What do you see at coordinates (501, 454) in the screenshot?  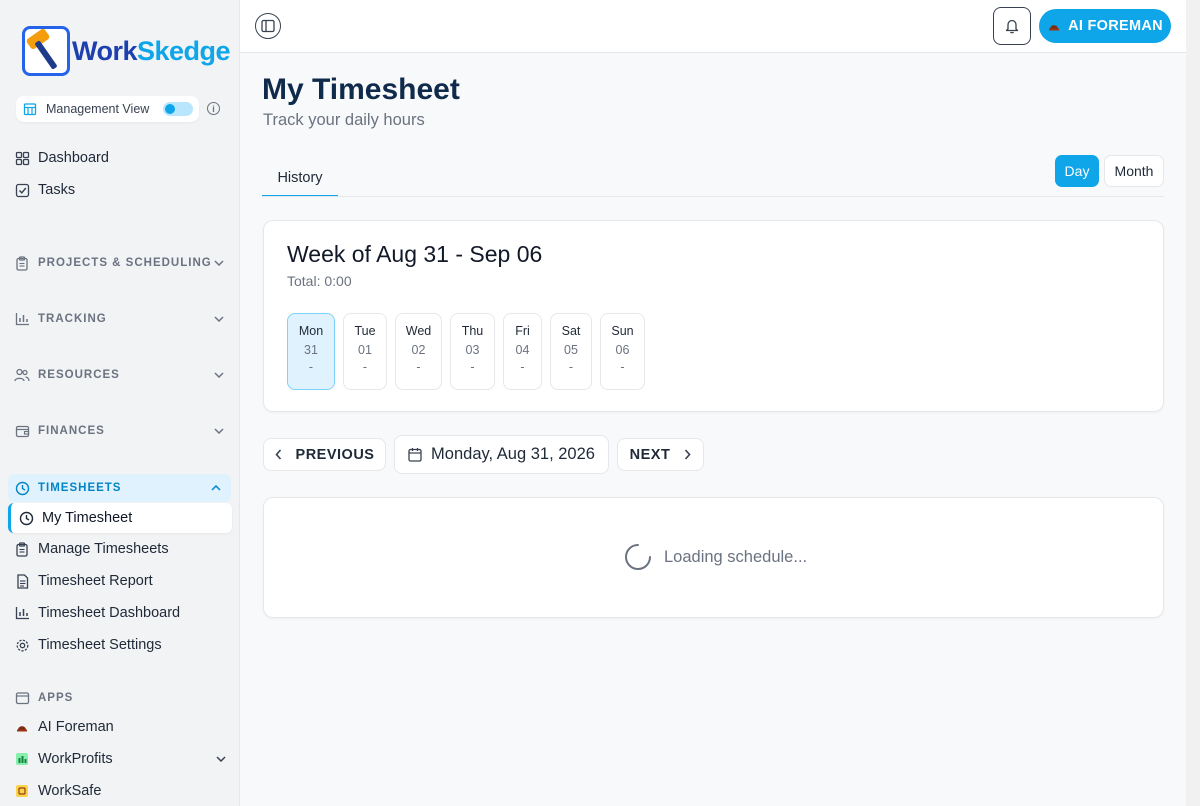 I see `date-picker-button: Monday, Aug 31, 2026` at bounding box center [501, 454].